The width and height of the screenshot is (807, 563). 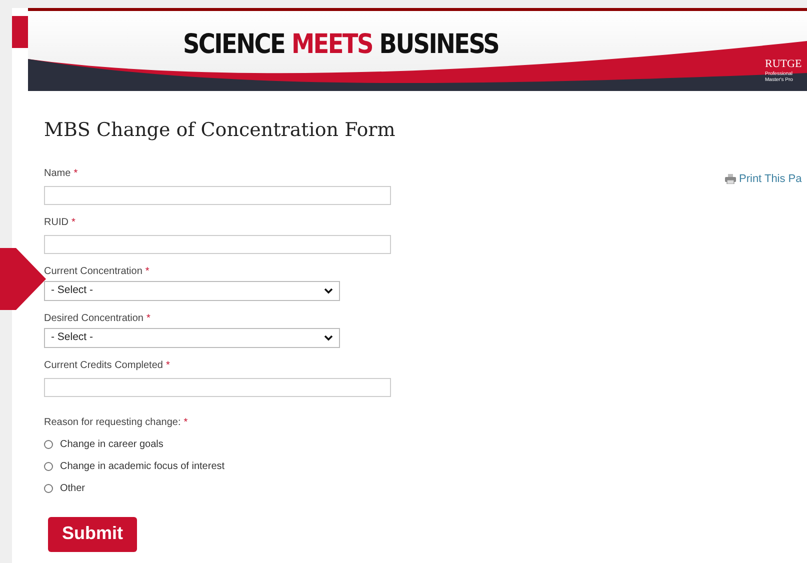 I want to click on field-label: Name, so click(x=57, y=174).